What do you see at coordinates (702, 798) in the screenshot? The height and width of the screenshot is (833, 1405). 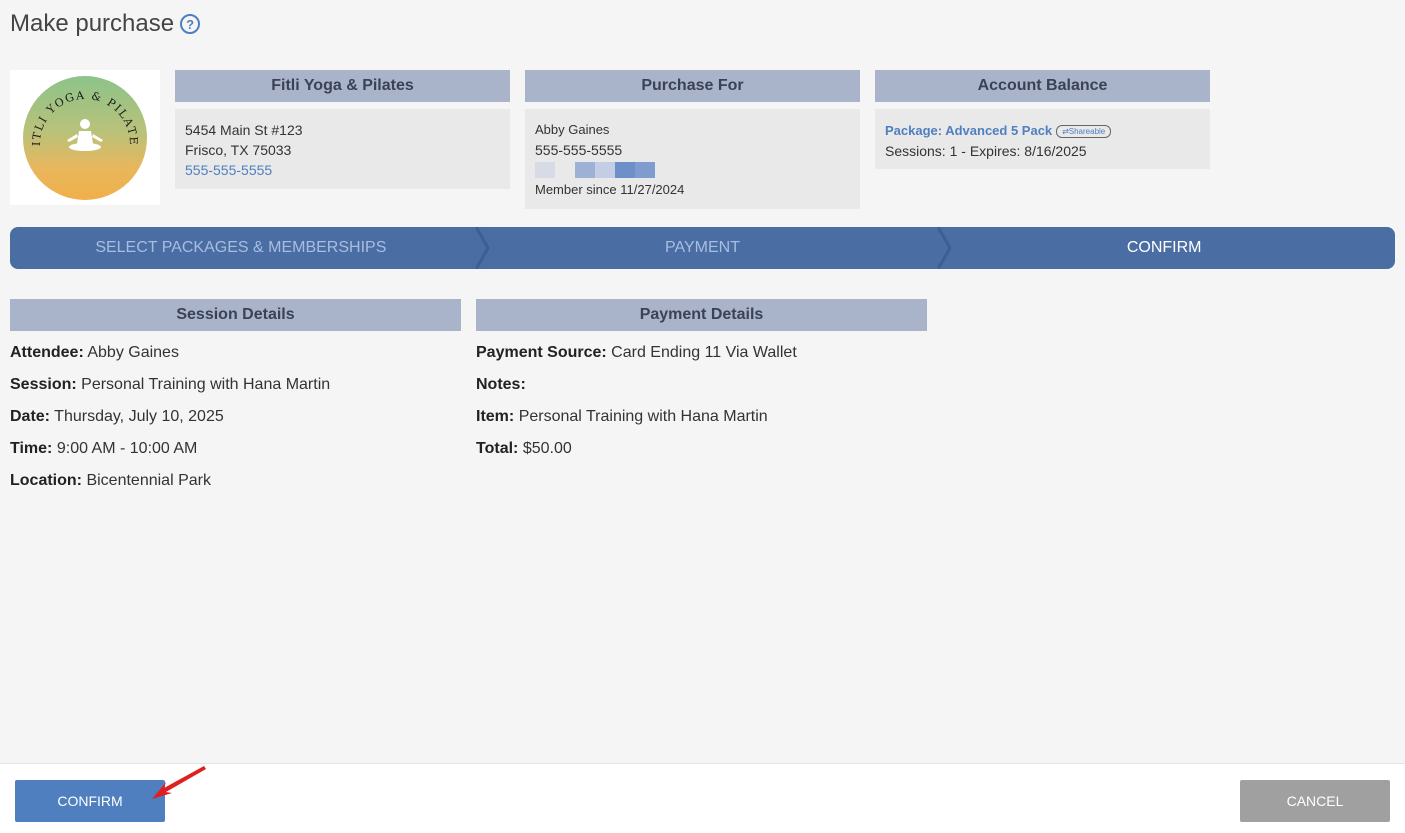 I see `footer-bar: CONFIRM CANCEL` at bounding box center [702, 798].